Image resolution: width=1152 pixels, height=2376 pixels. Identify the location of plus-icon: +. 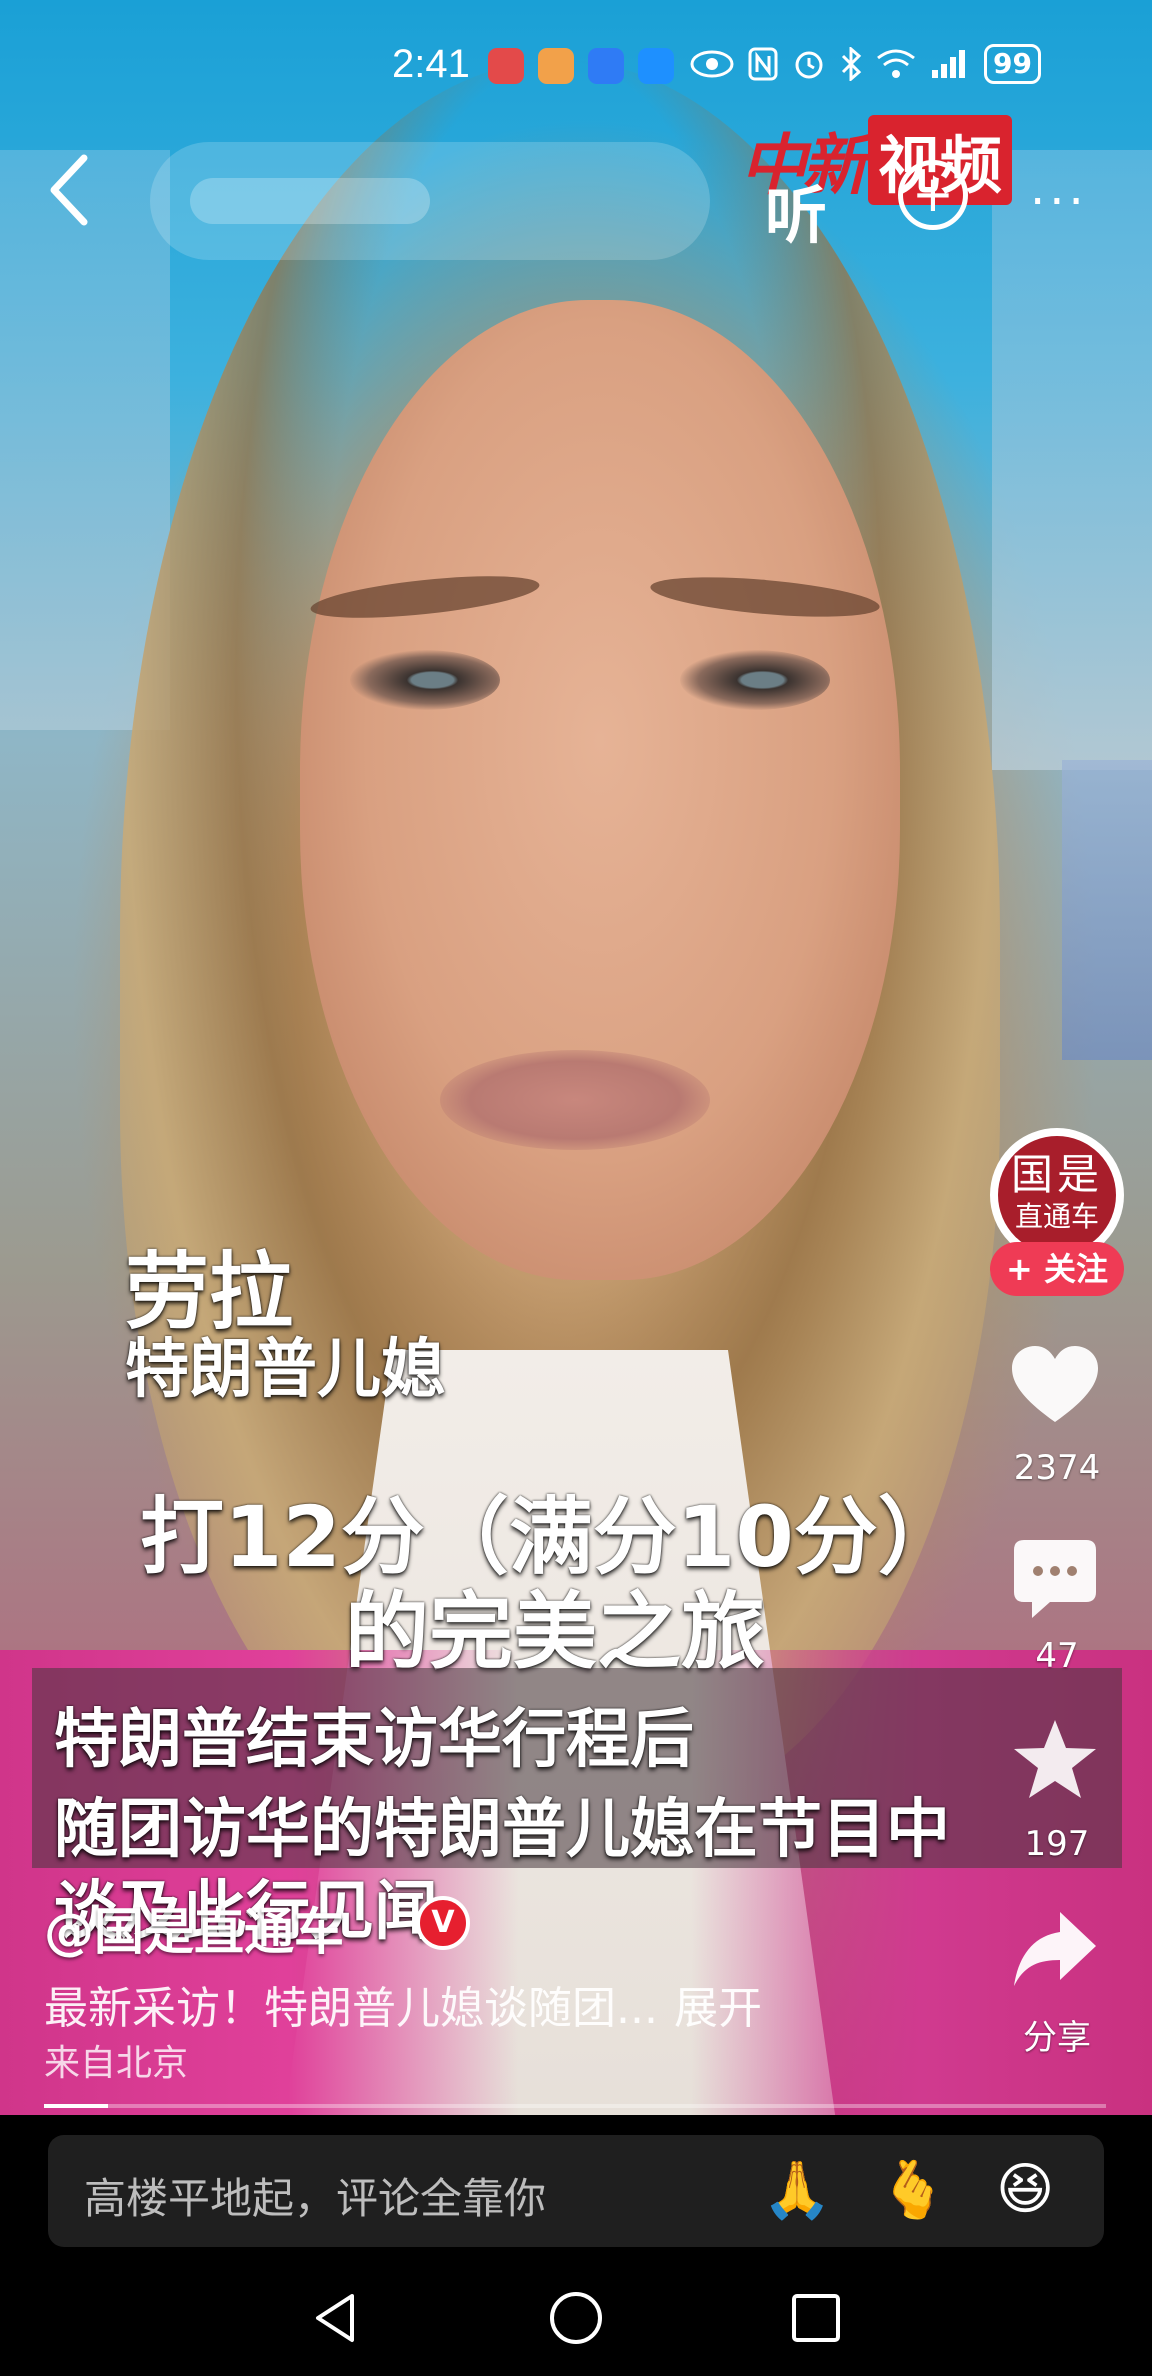
(933, 194).